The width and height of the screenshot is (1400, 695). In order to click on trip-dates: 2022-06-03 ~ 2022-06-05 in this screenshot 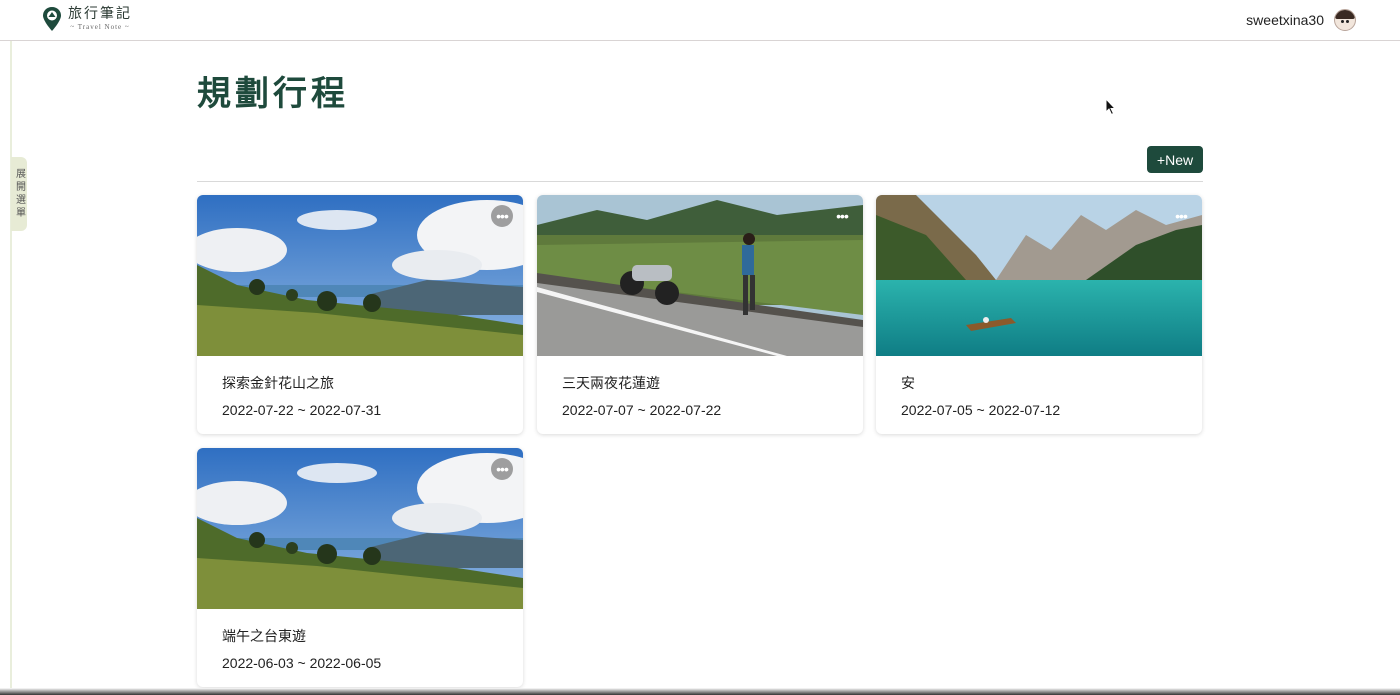, I will do `click(302, 663)`.